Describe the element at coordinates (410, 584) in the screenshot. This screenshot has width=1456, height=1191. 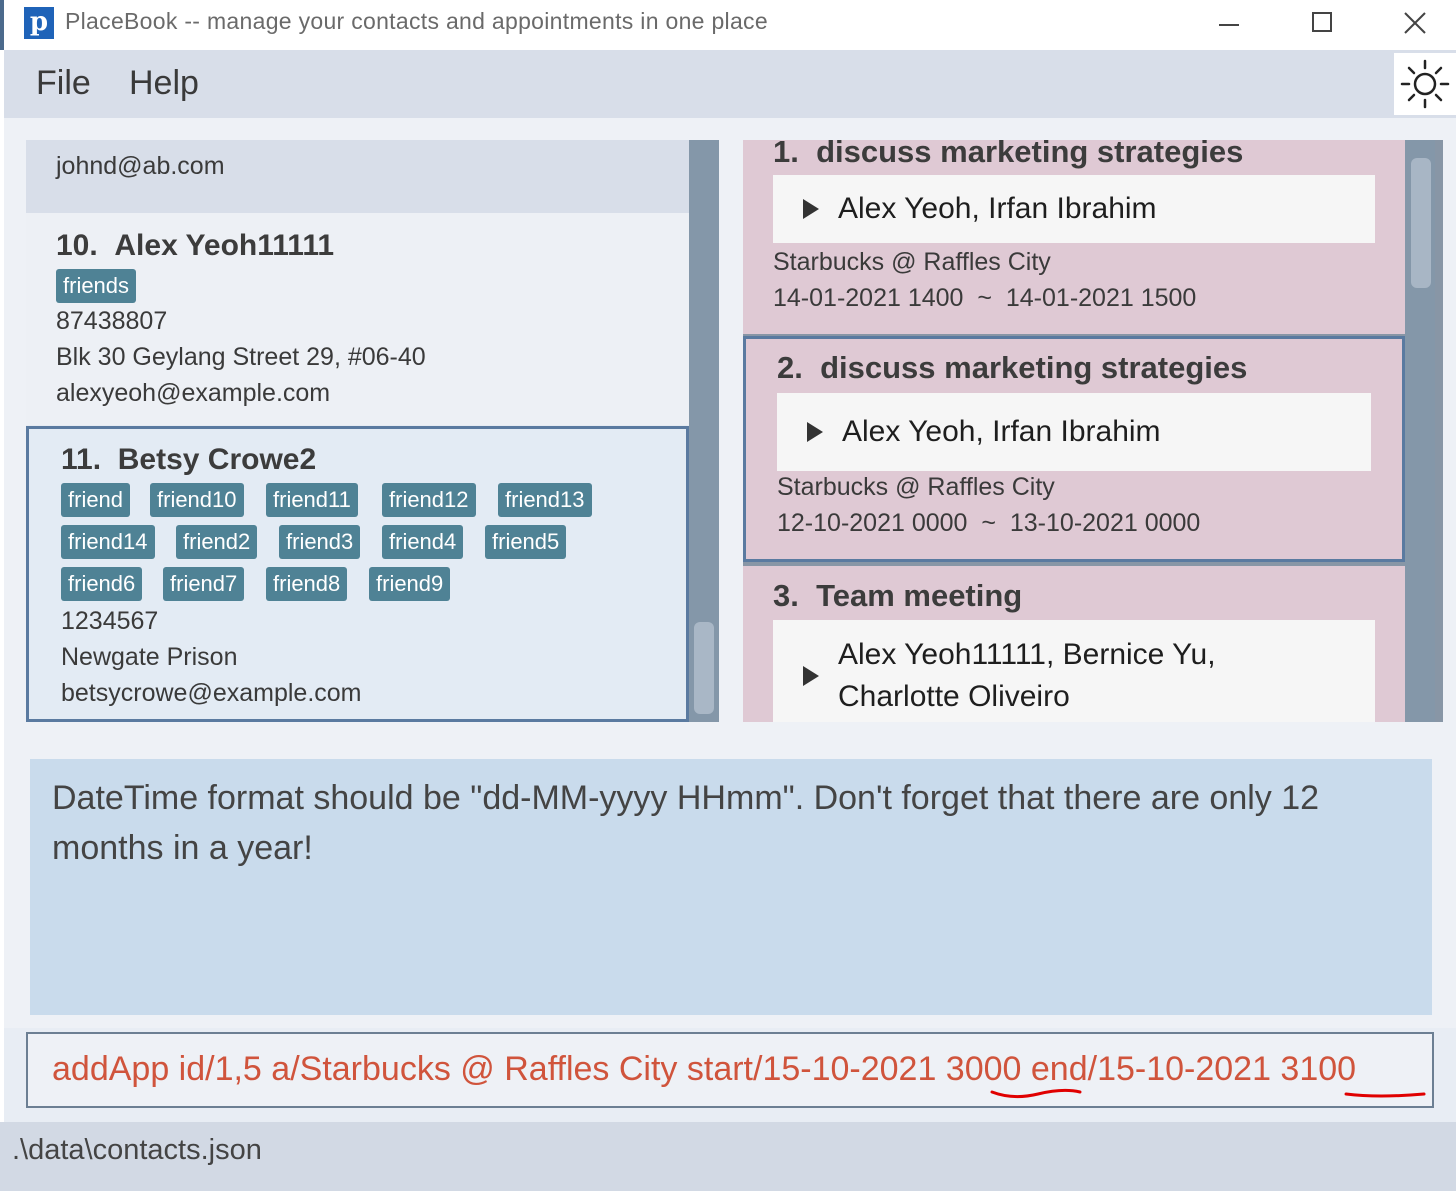
I see `person-tag: friend9` at that location.